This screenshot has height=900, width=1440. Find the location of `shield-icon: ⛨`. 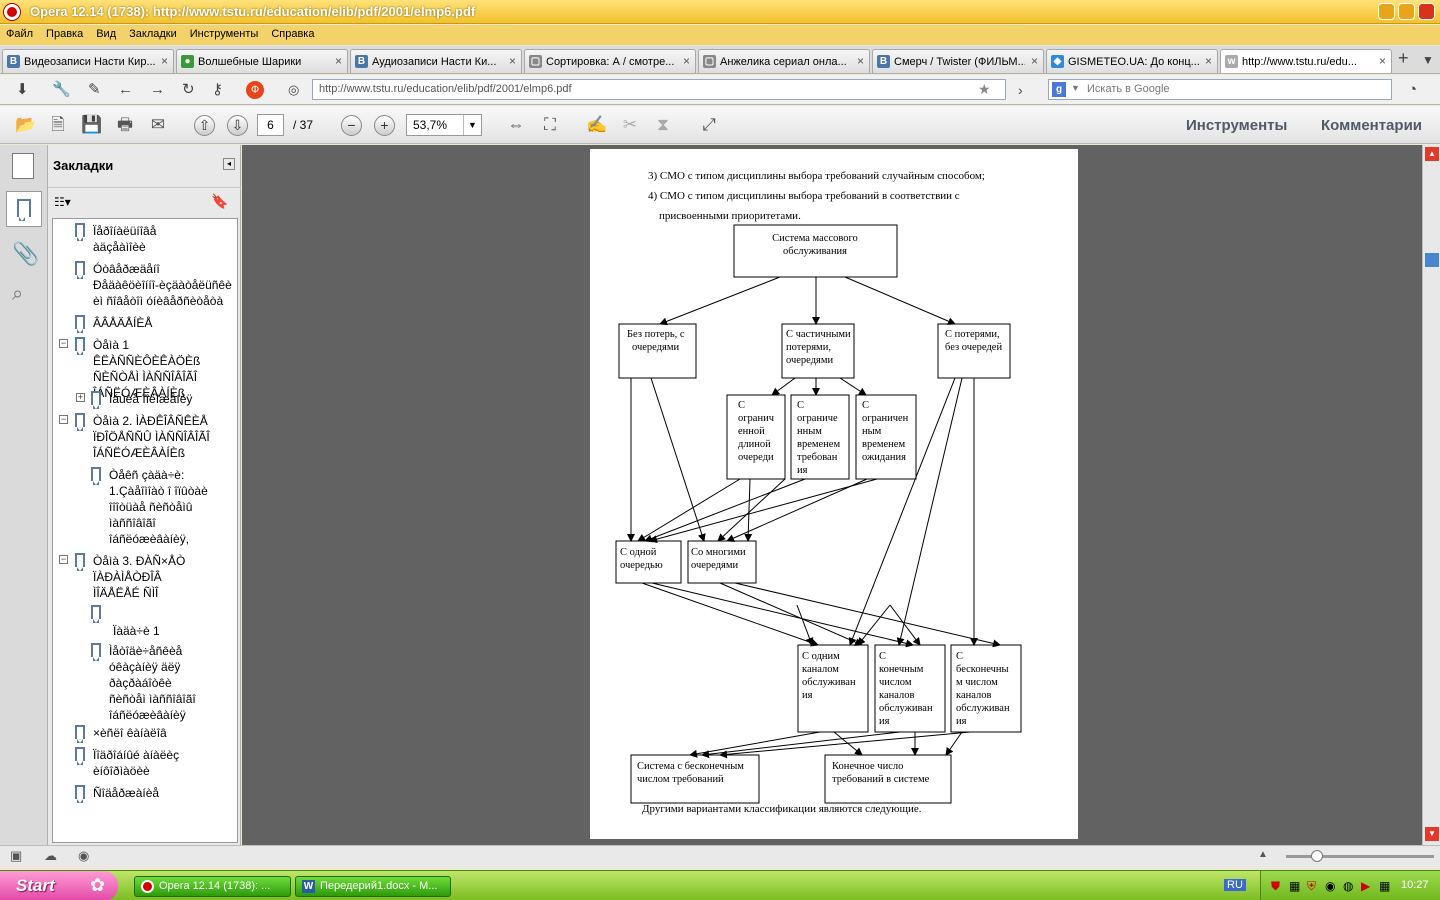

shield-icon: ⛨ is located at coordinates (1311, 886).